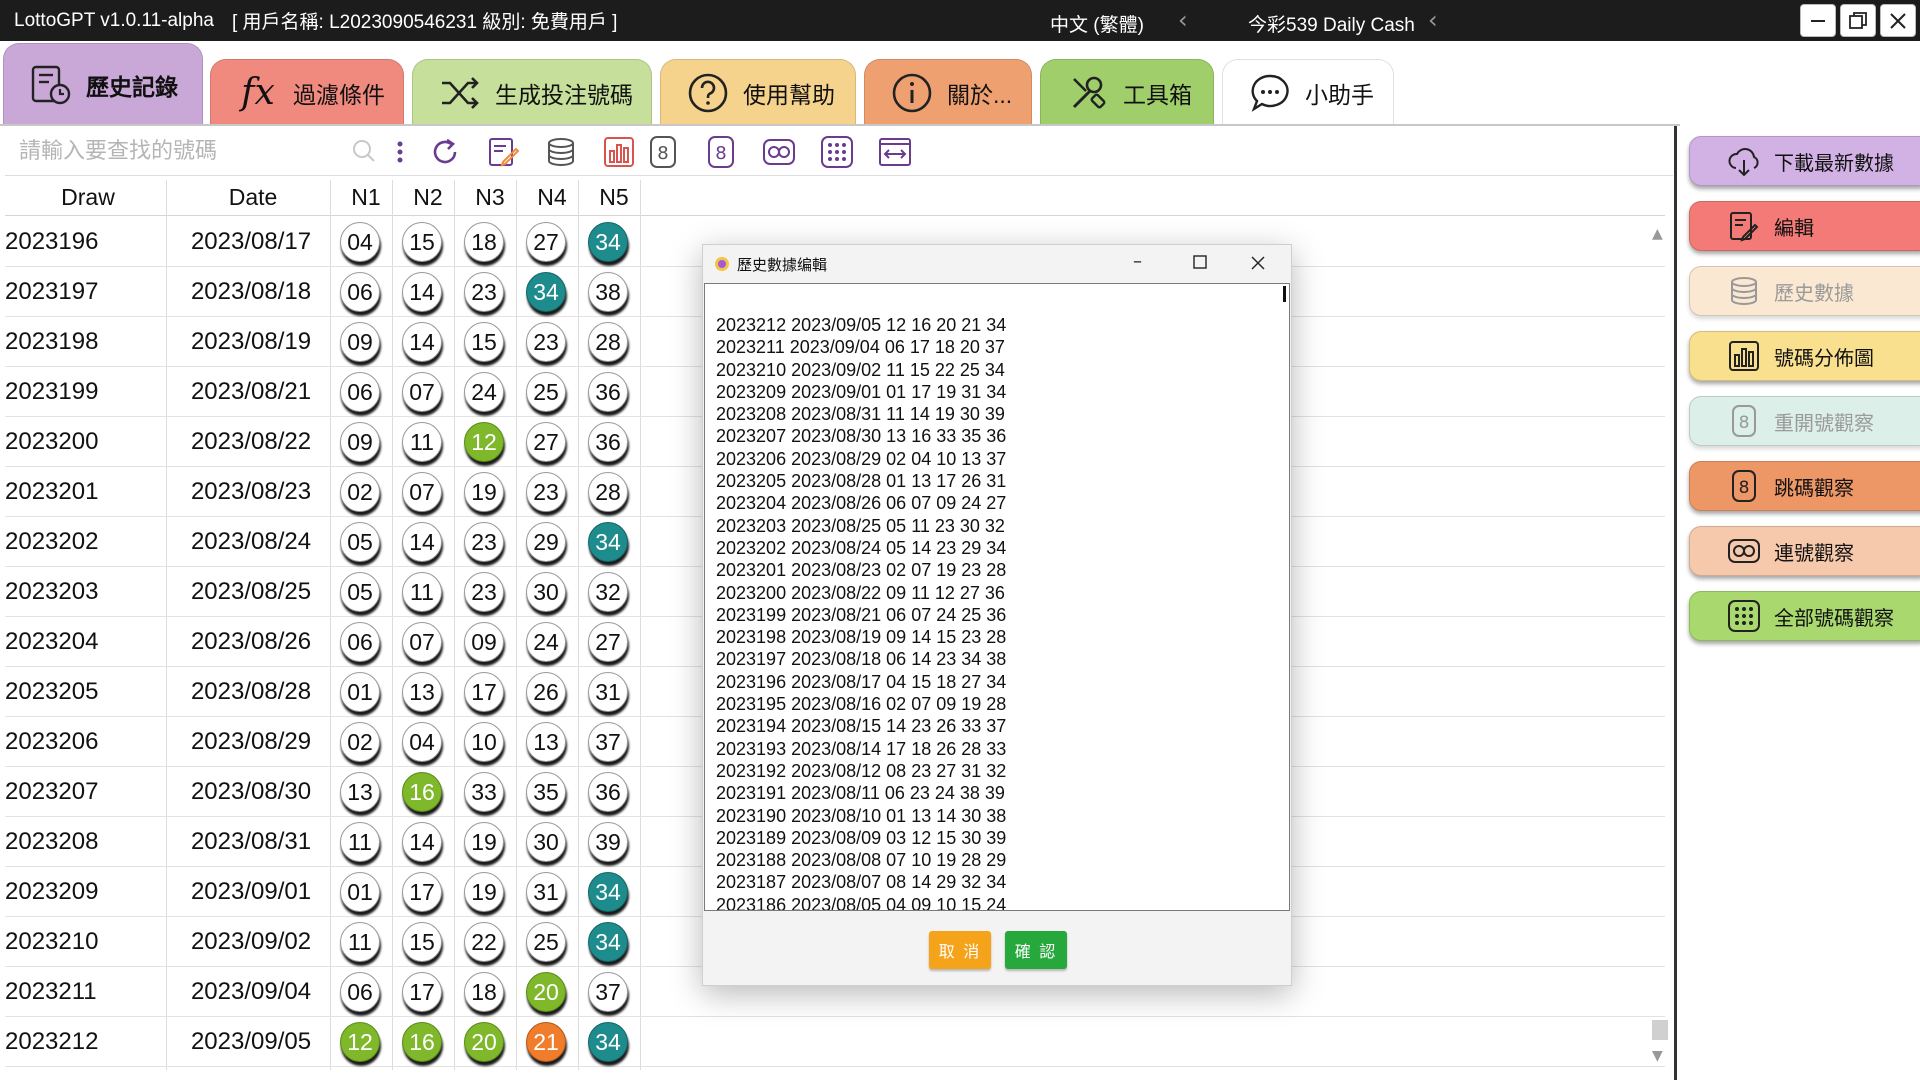  Describe the element at coordinates (861, 637) in the screenshot. I see `text-line: 2023198 2023/08/19 09 14 15 23 28` at that location.